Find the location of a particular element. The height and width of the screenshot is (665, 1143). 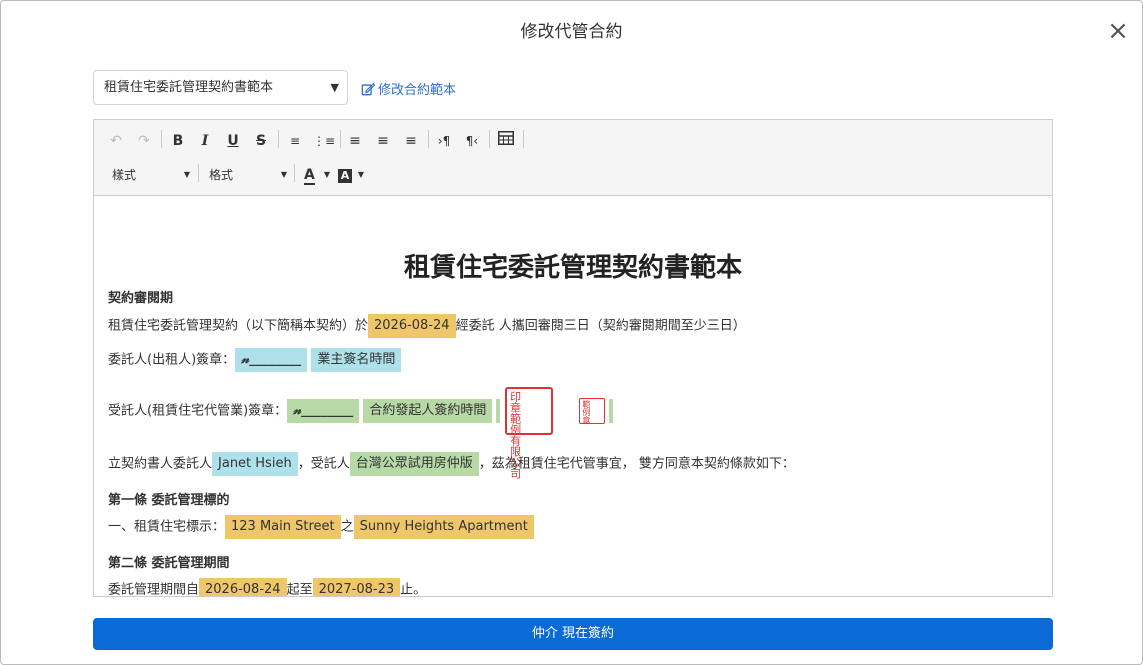

align-center-icon: ≡ is located at coordinates (383, 141).